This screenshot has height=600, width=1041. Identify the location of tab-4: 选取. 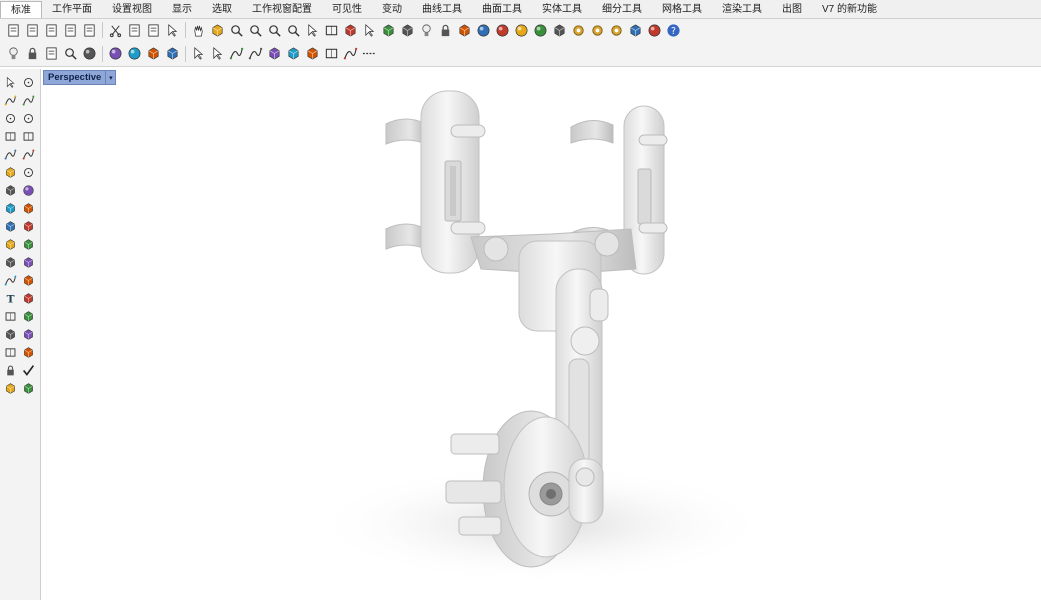
(222, 9).